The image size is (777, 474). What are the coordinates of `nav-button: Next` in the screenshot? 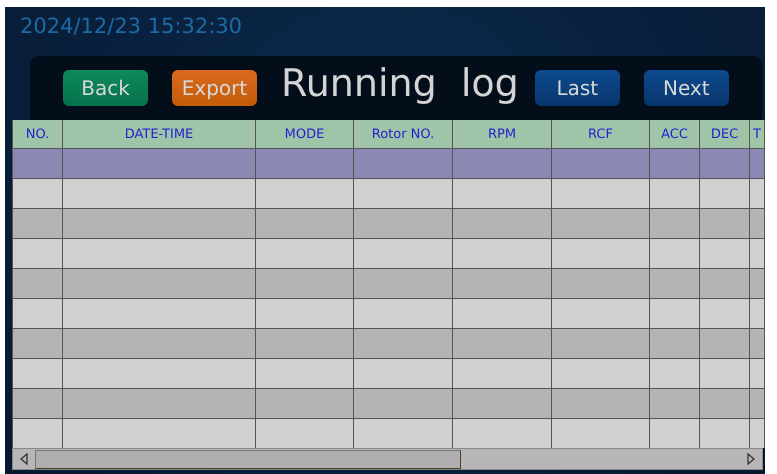 It's located at (686, 88).